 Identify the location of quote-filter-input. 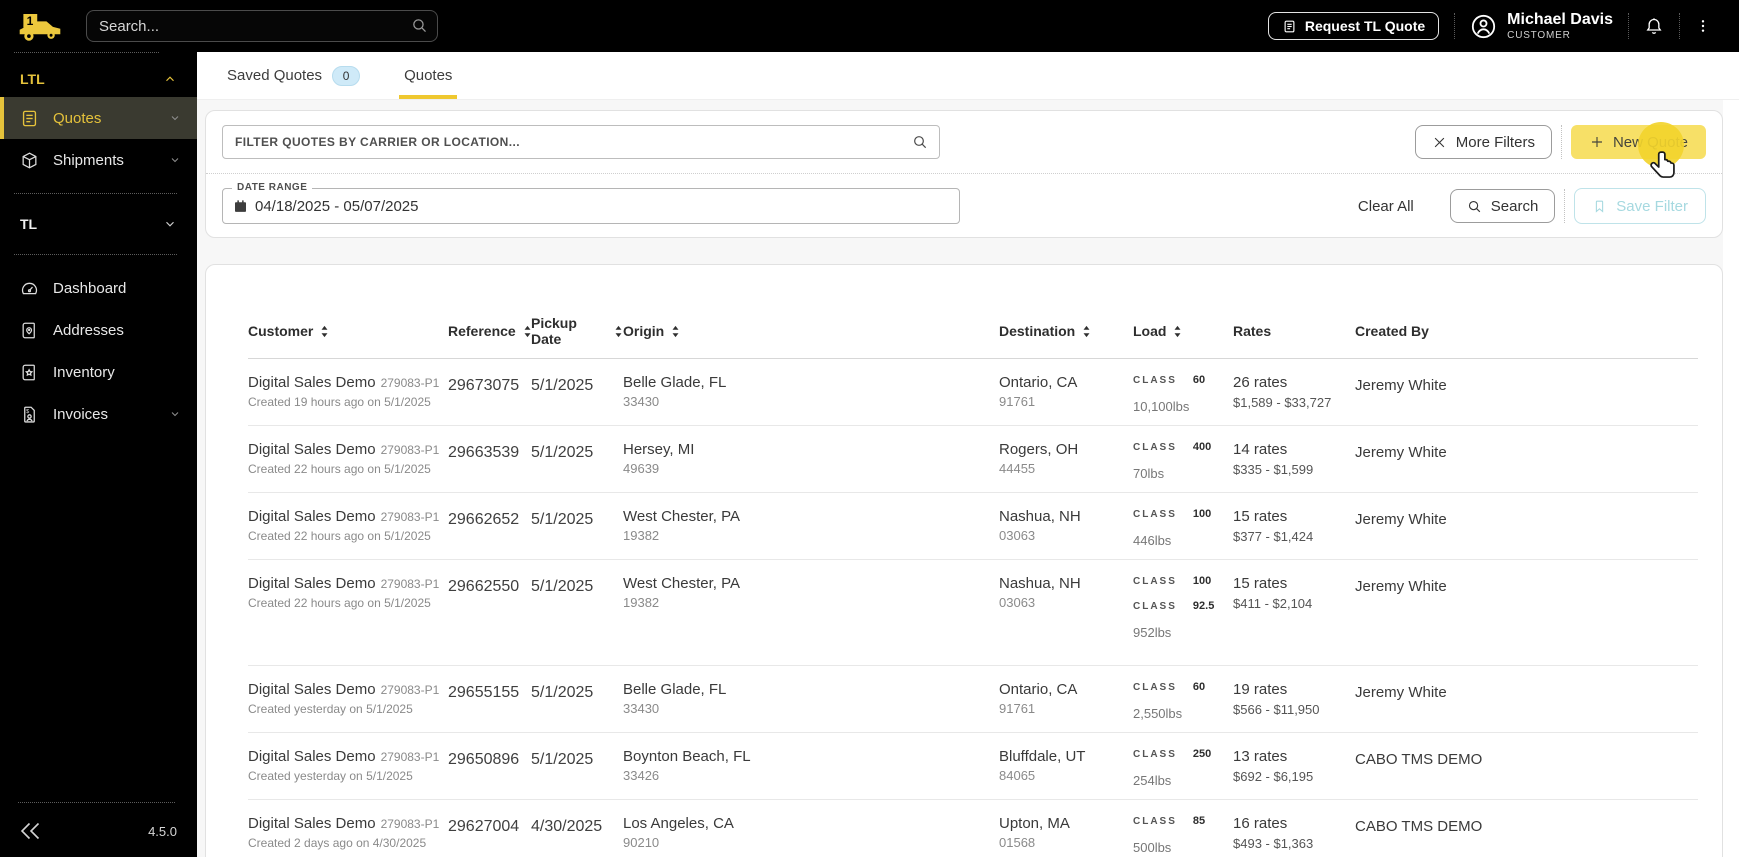
(581, 142).